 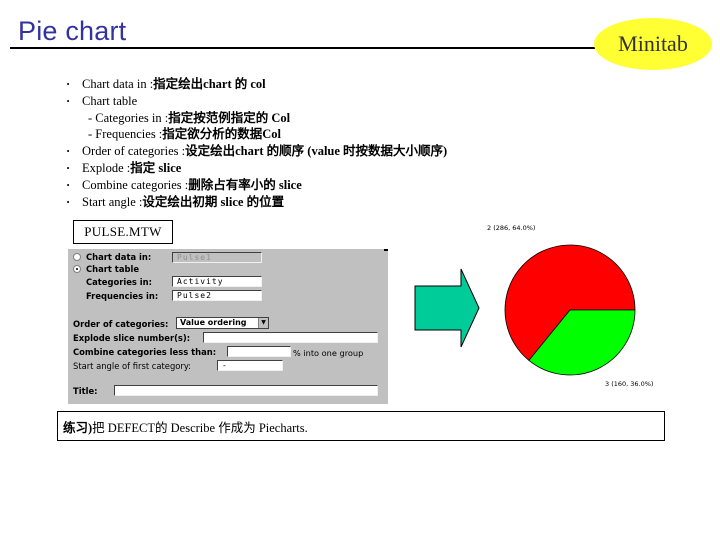 I want to click on frequencies-in-row: Frequencies in:, so click(x=122, y=296).